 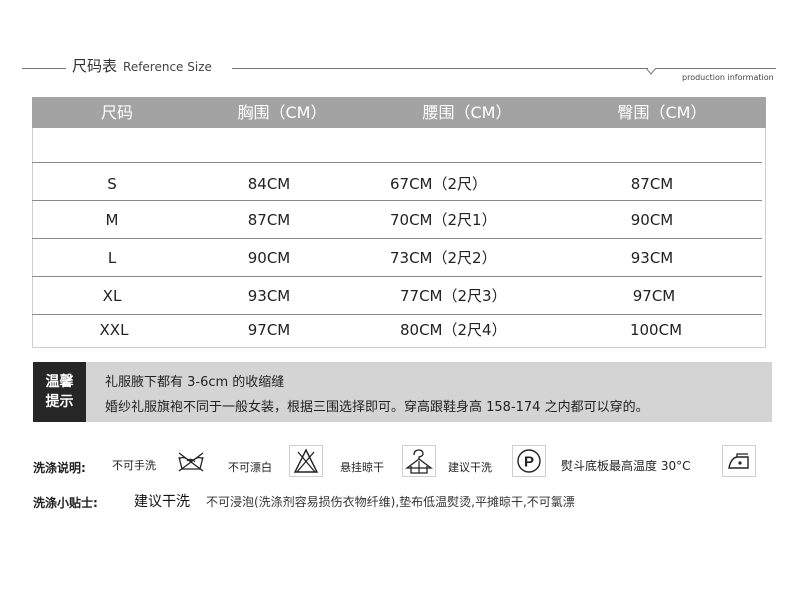 I want to click on cell-waist: 70CM（2尺1）, so click(x=443, y=220).